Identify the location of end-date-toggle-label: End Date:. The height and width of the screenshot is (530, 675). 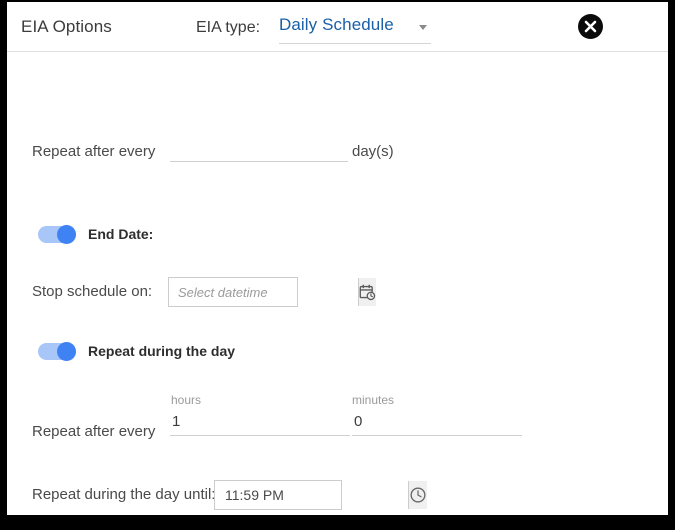
(121, 234).